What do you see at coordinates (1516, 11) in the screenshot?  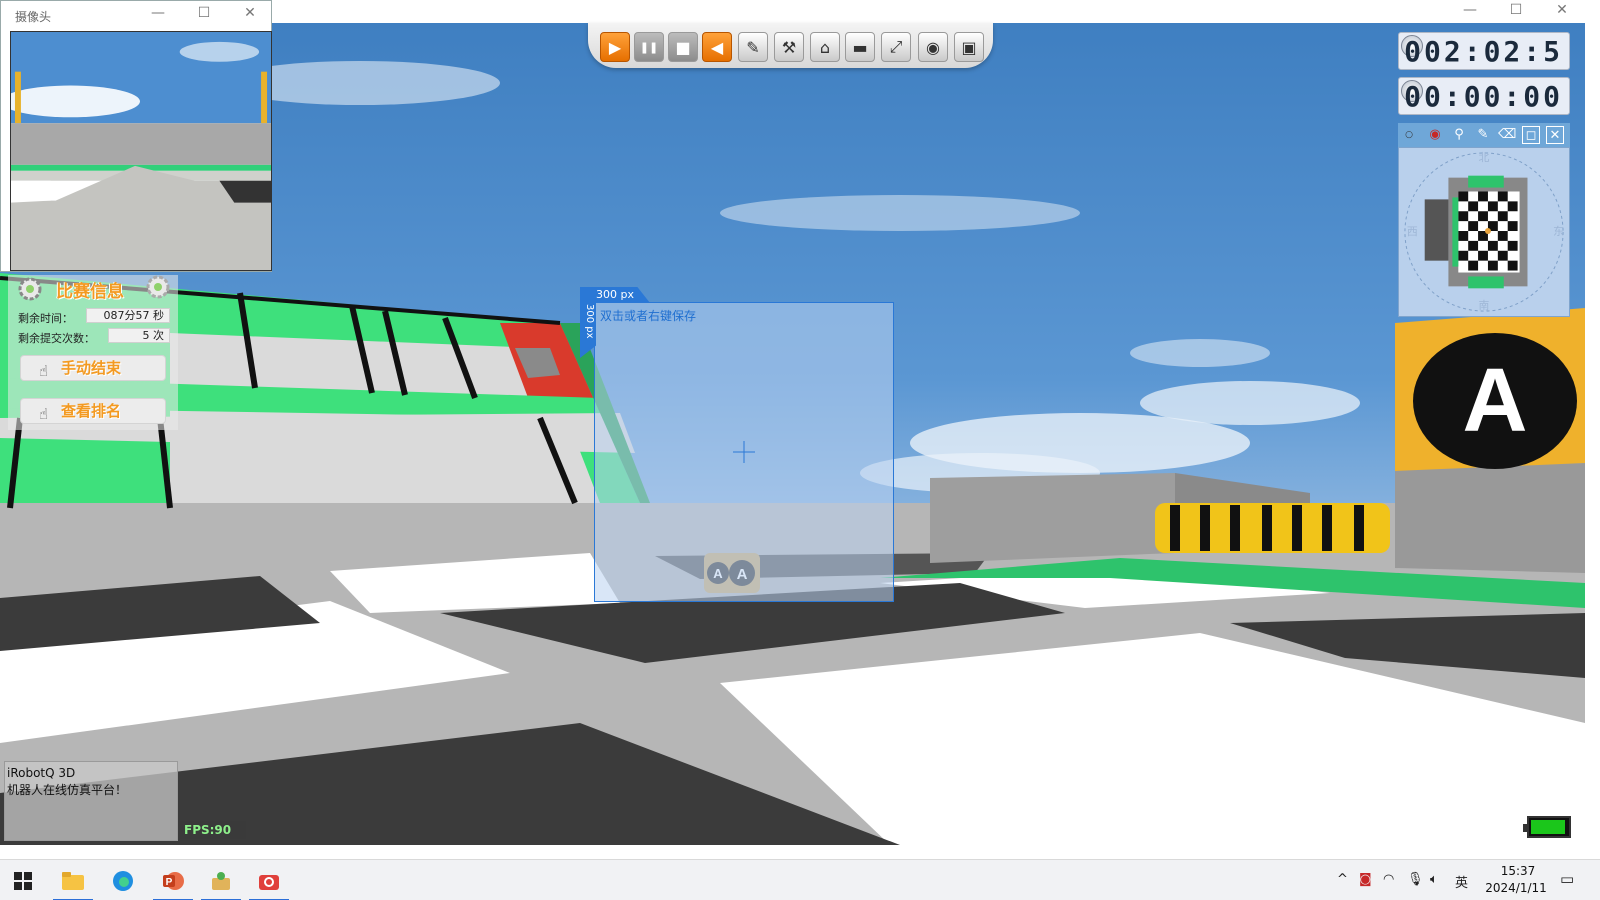 I see `maximize-button: ☐` at bounding box center [1516, 11].